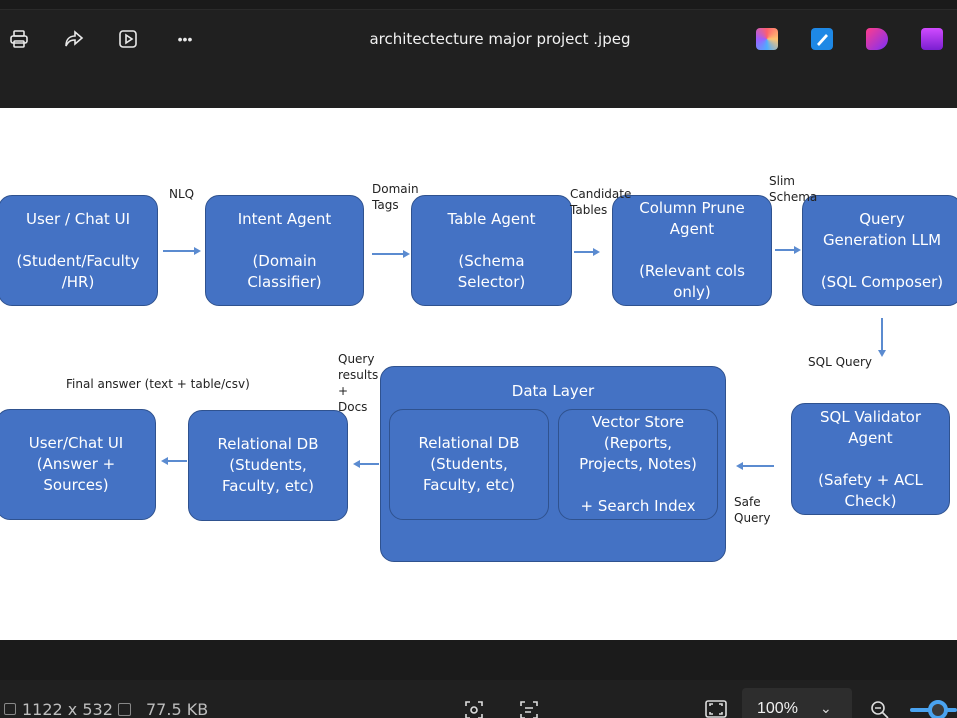 This screenshot has height=718, width=957. I want to click on visual-search-icon, so click(474, 709).